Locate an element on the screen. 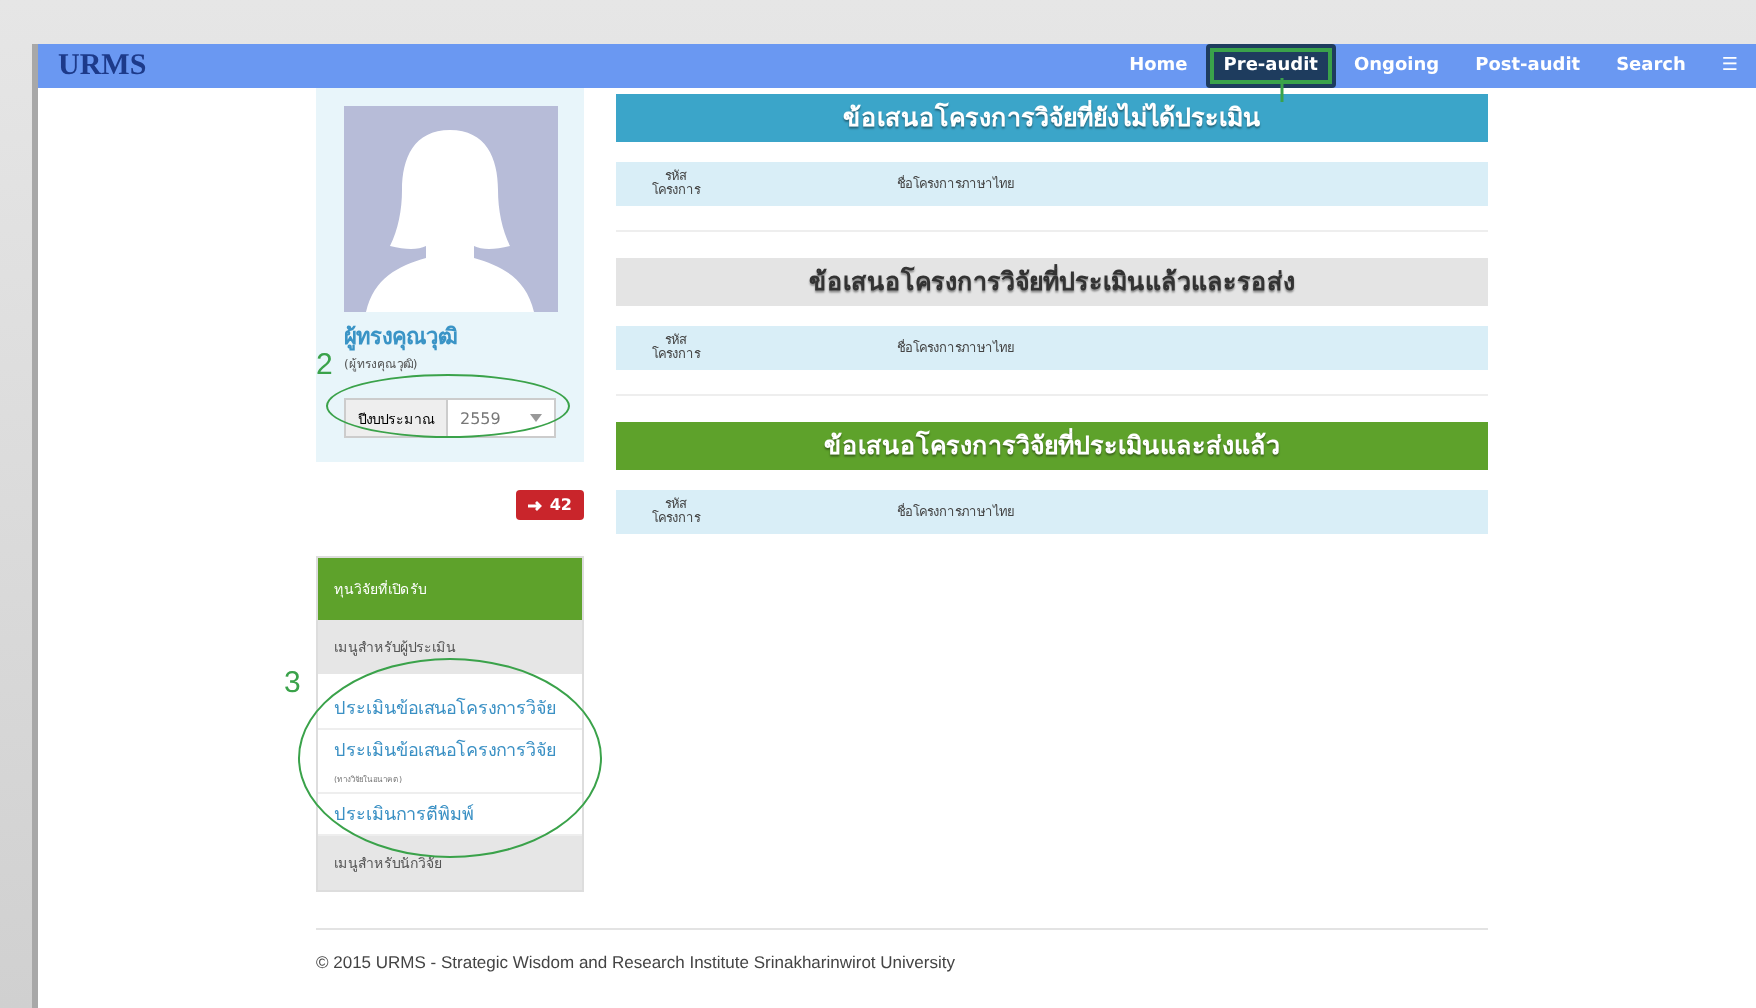  logo: URMS is located at coordinates (102, 66).